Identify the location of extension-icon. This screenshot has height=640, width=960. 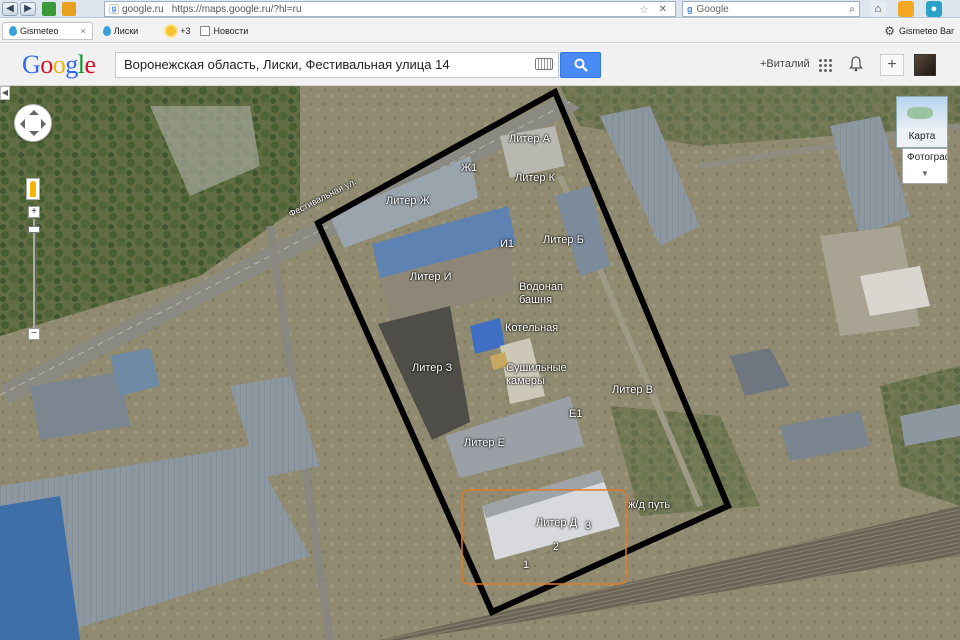
(906, 9).